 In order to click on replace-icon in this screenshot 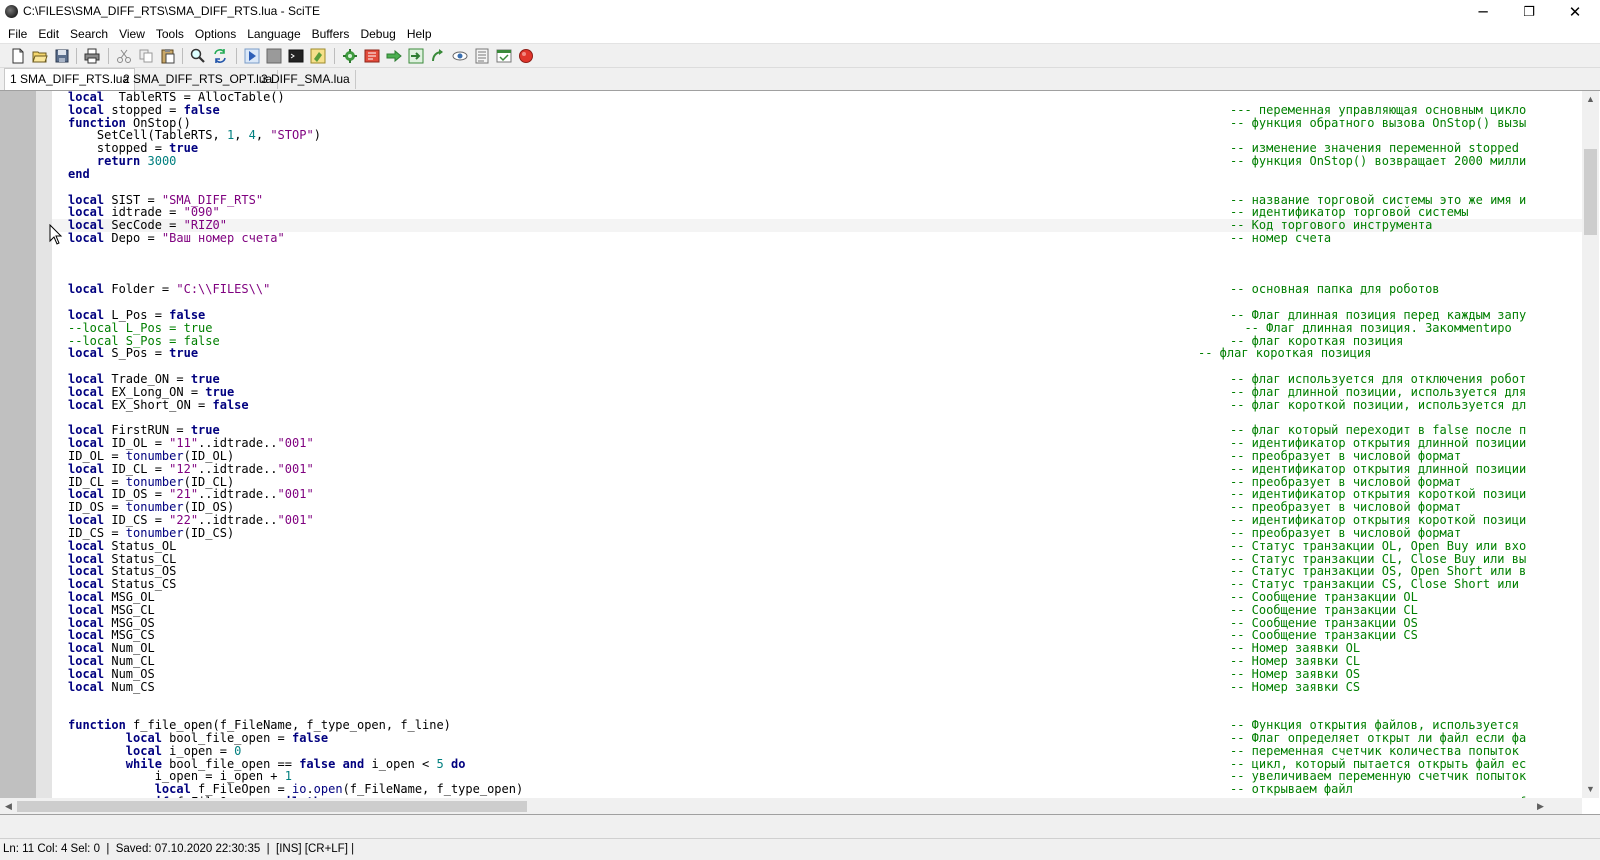, I will do `click(220, 56)`.